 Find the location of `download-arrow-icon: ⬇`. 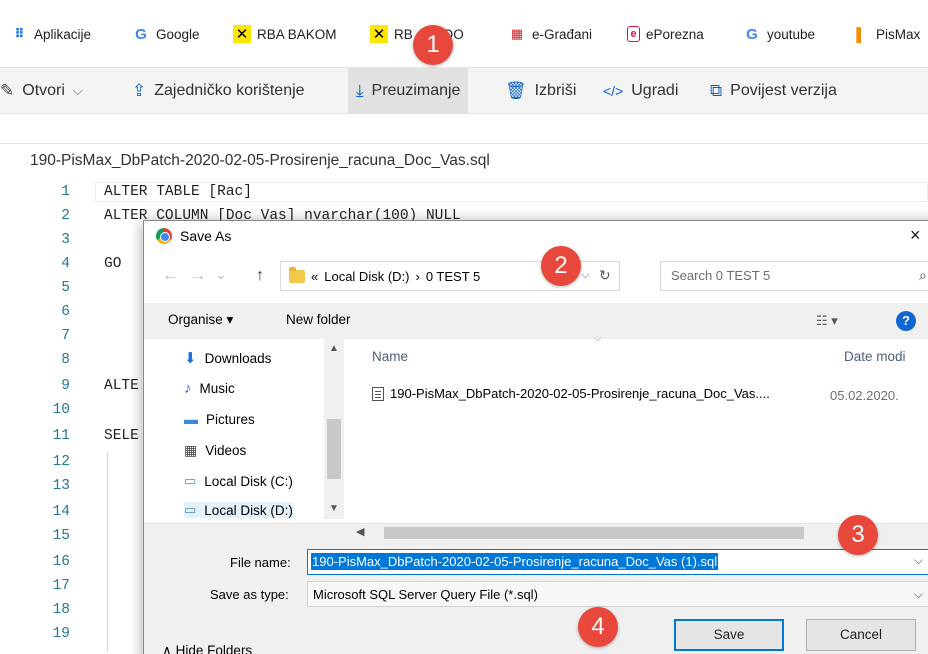

download-arrow-icon: ⬇ is located at coordinates (190, 358).